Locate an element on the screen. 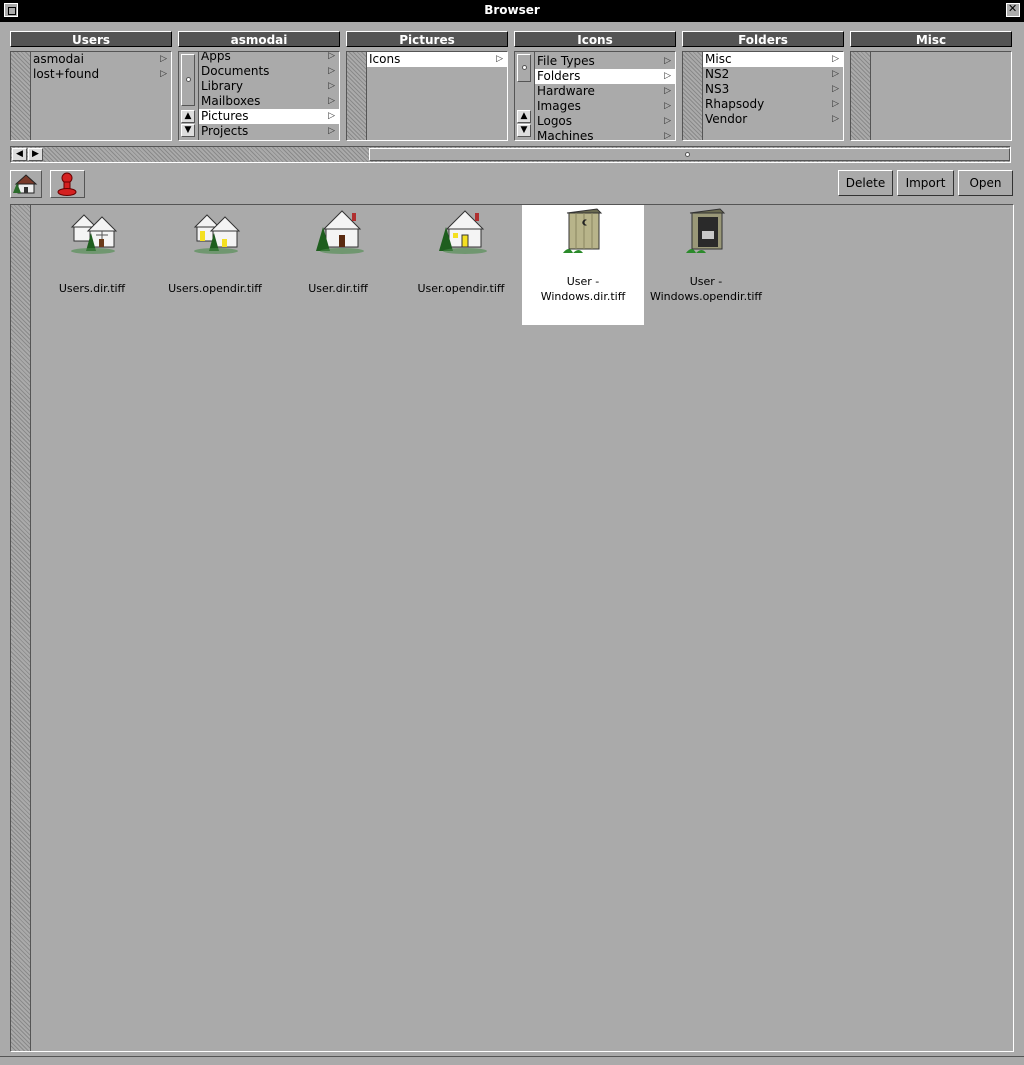 The height and width of the screenshot is (1065, 1024). browser-column-pictures: Pictures Icons ▷ is located at coordinates (427, 86).